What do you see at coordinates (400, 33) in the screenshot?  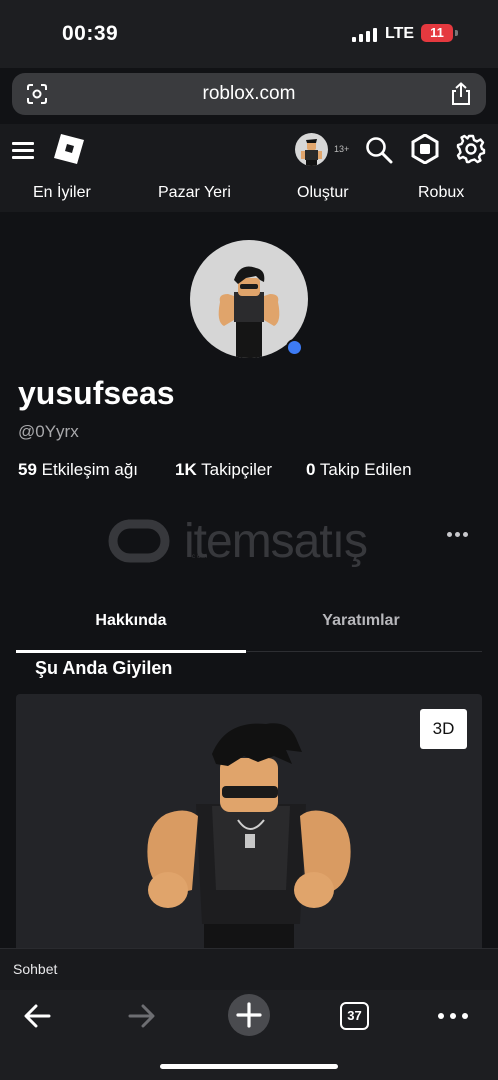 I see `network-label: LTE` at bounding box center [400, 33].